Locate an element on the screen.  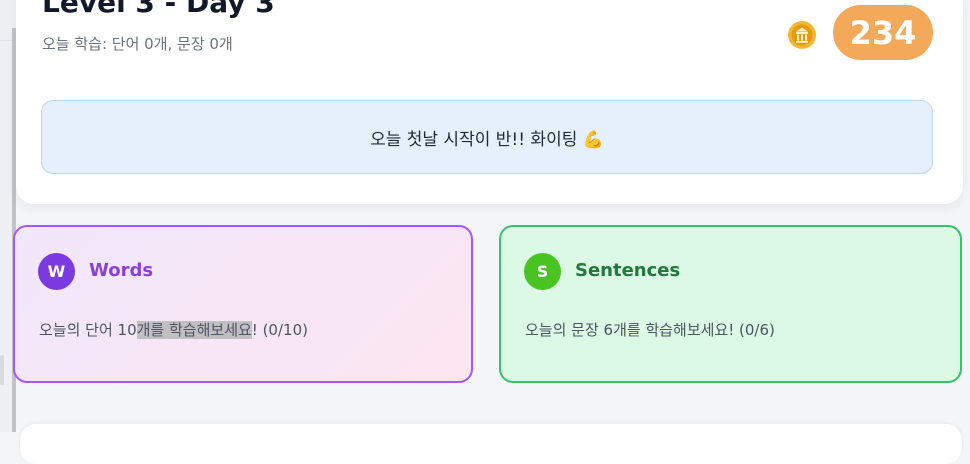
words-description: 오늘의 단어 10개를 학습해보세요! (0/10) is located at coordinates (173, 329).